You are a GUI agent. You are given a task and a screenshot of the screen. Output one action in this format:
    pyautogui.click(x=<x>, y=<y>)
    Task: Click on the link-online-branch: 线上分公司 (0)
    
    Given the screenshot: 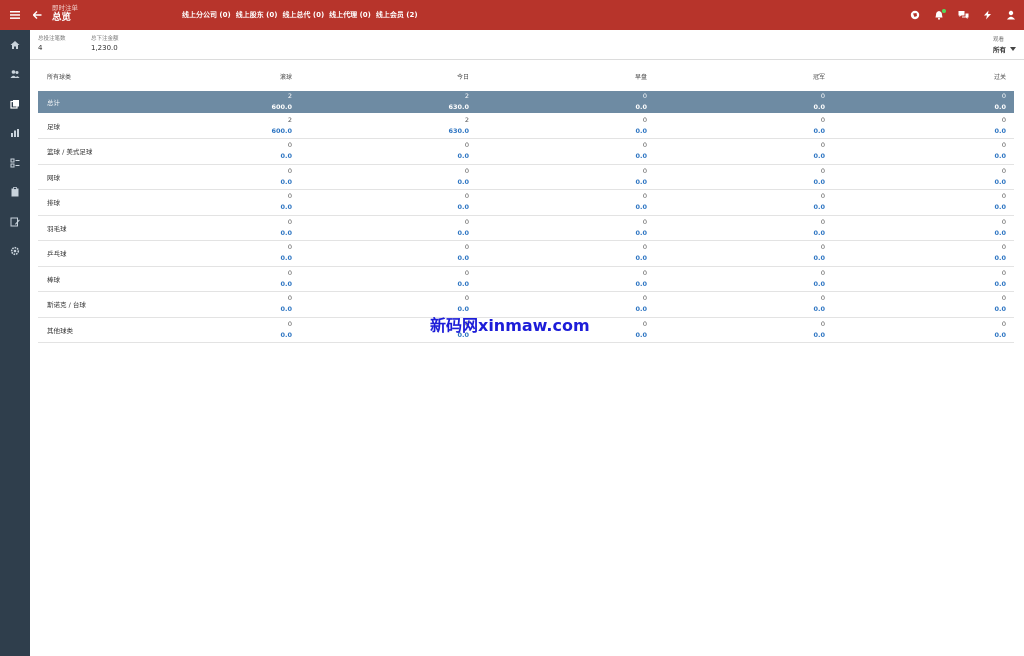 What is the action you would take?
    pyautogui.click(x=206, y=15)
    